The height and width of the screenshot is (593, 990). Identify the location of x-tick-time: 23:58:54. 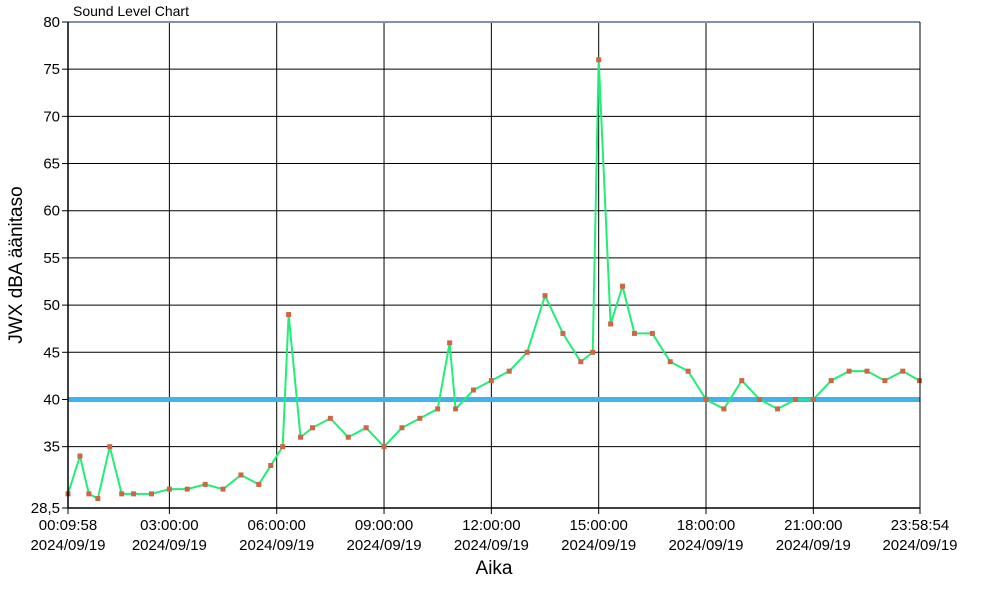
(920, 525).